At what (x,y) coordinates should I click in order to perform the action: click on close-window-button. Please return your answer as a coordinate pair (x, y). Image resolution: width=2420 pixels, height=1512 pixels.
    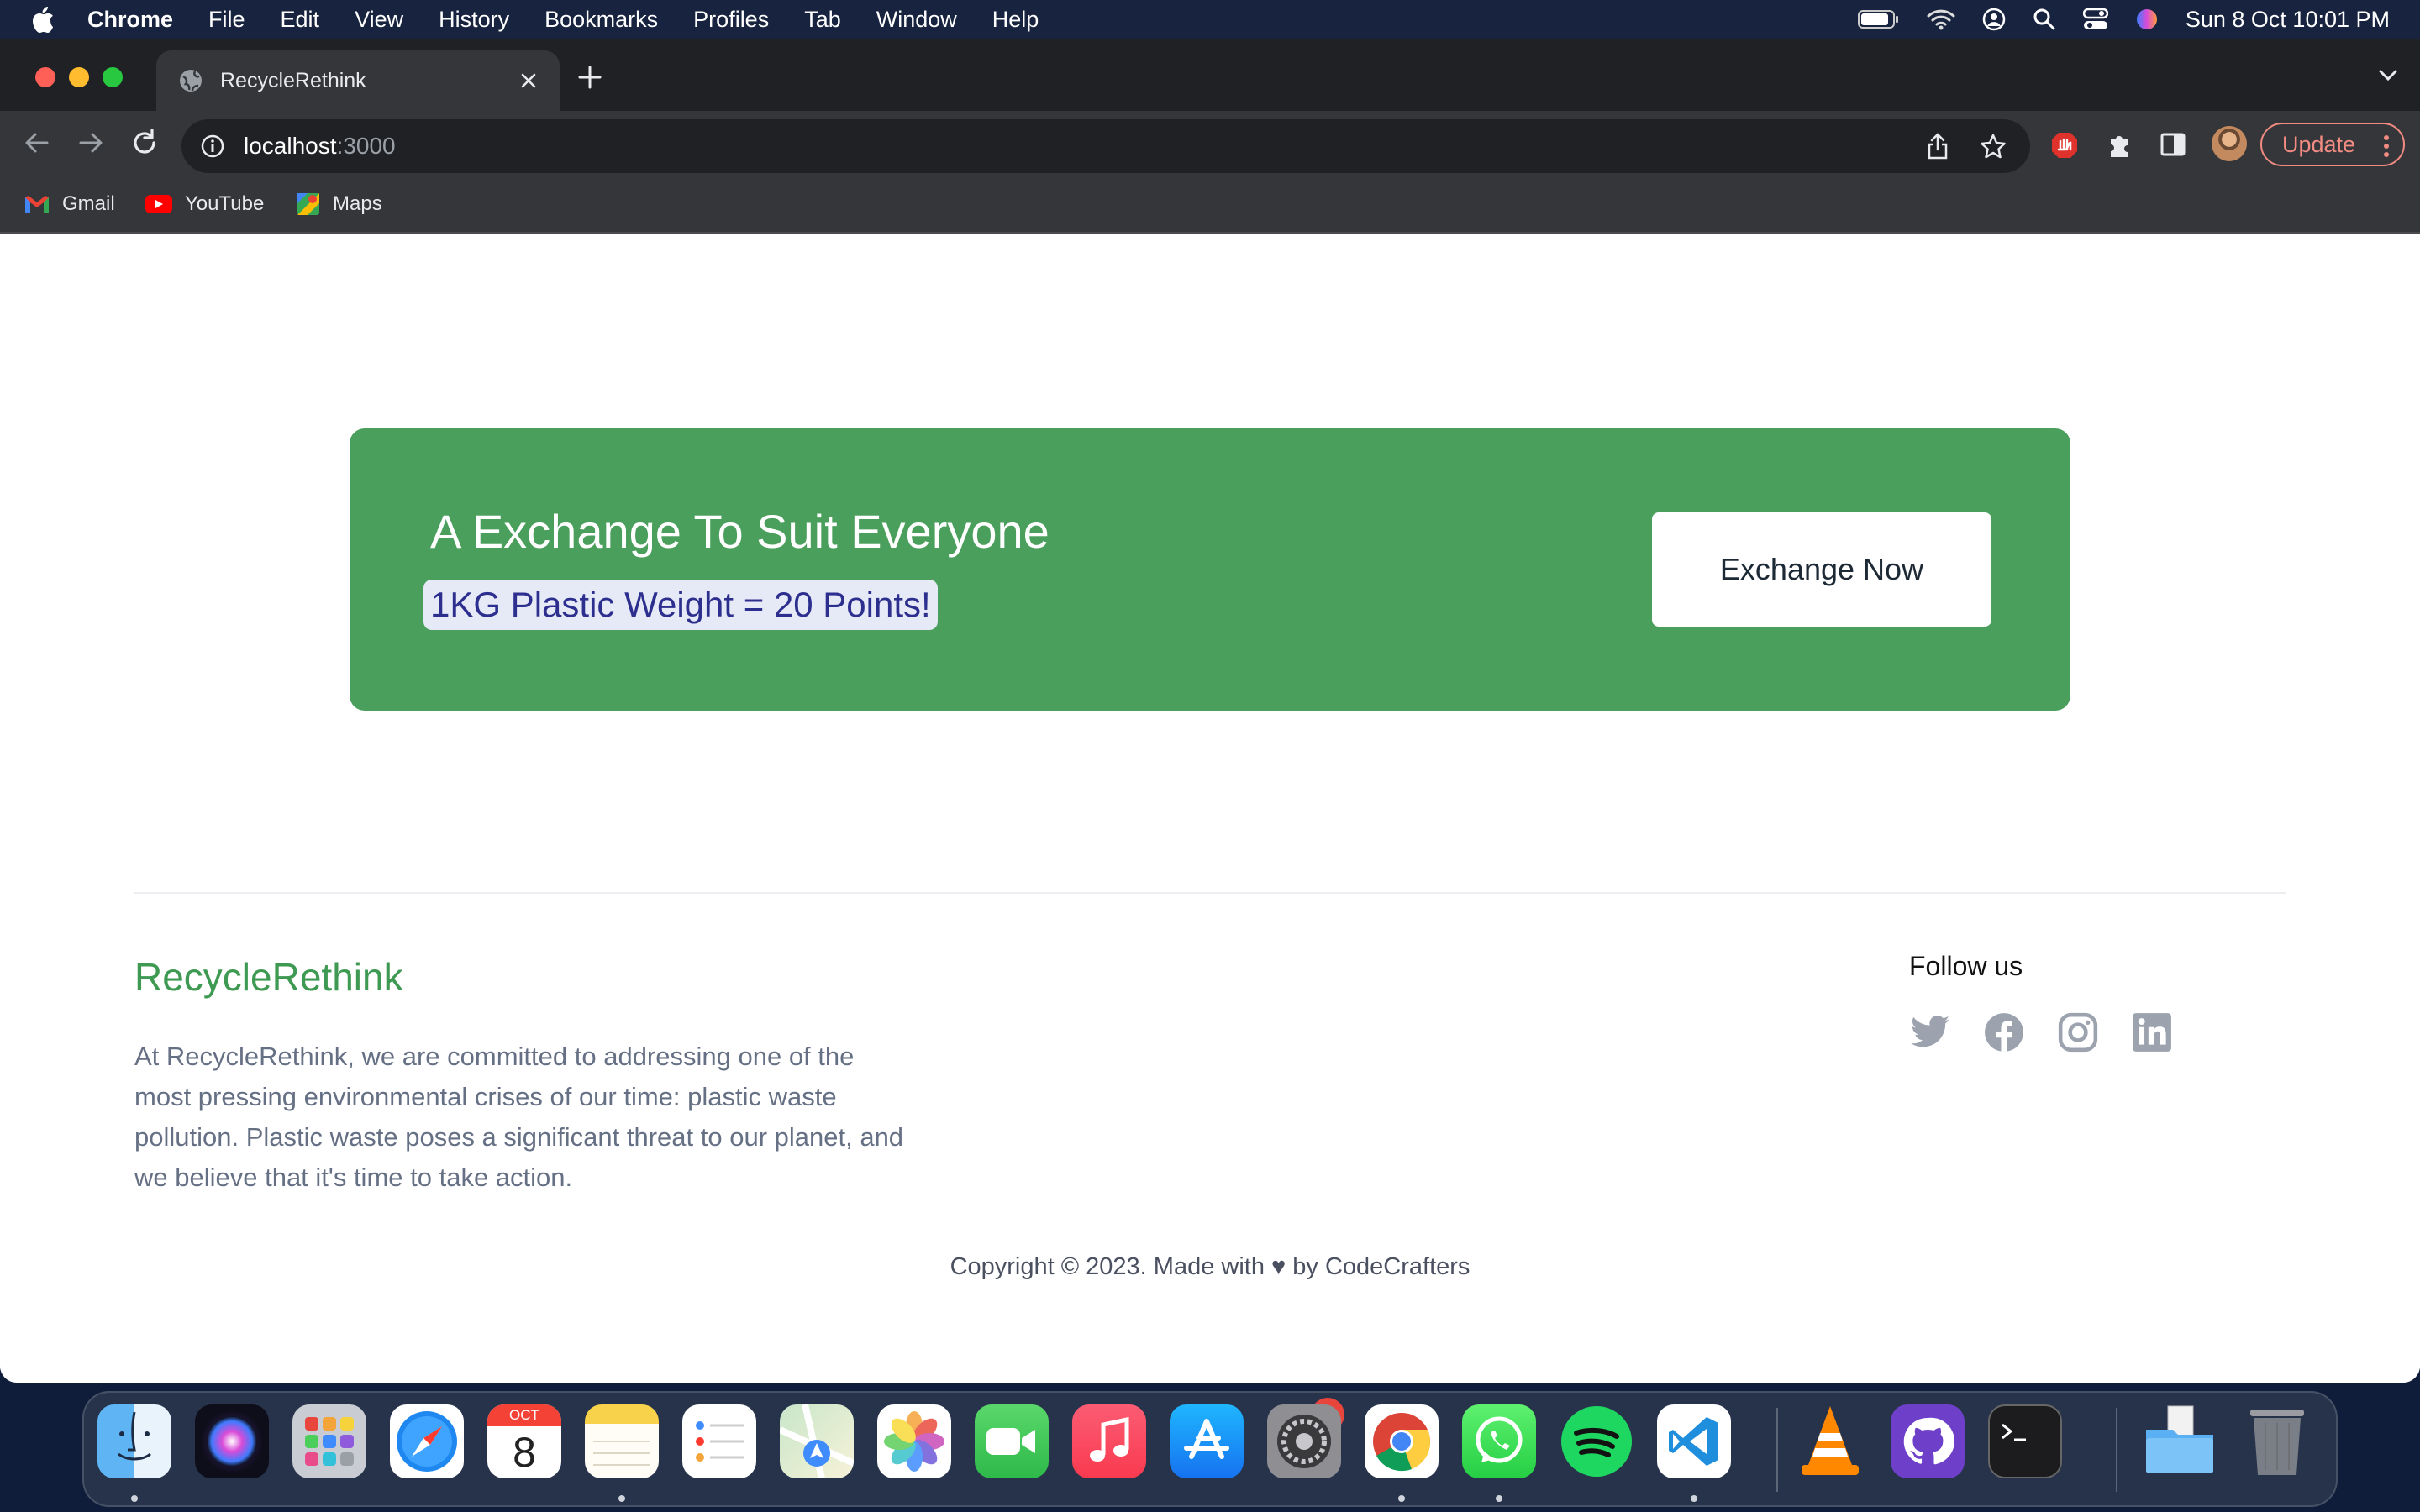
    Looking at the image, I should click on (45, 77).